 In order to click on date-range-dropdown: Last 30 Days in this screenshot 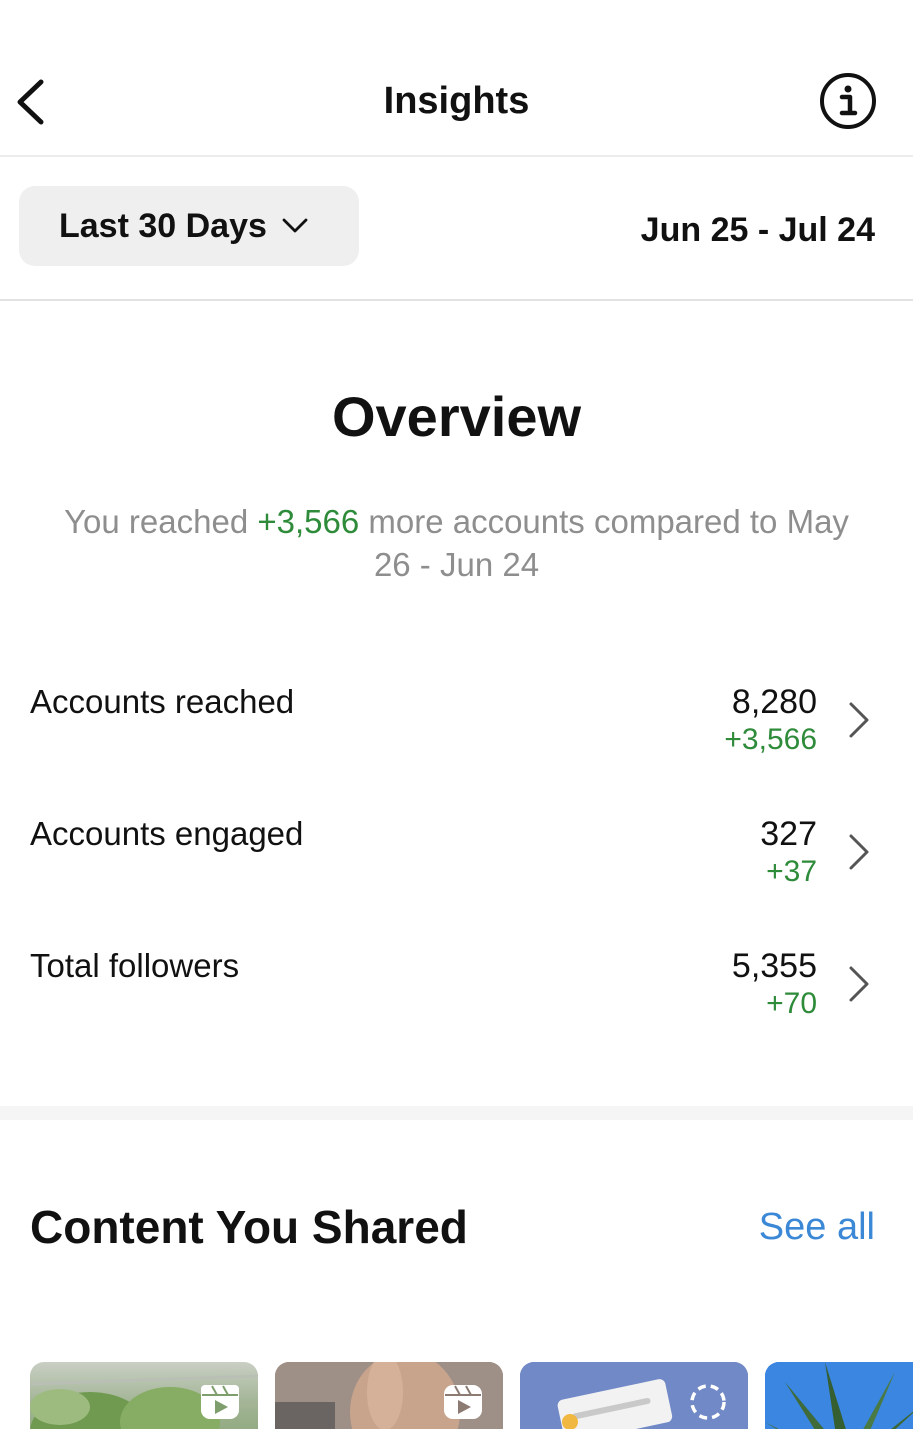, I will do `click(189, 226)`.